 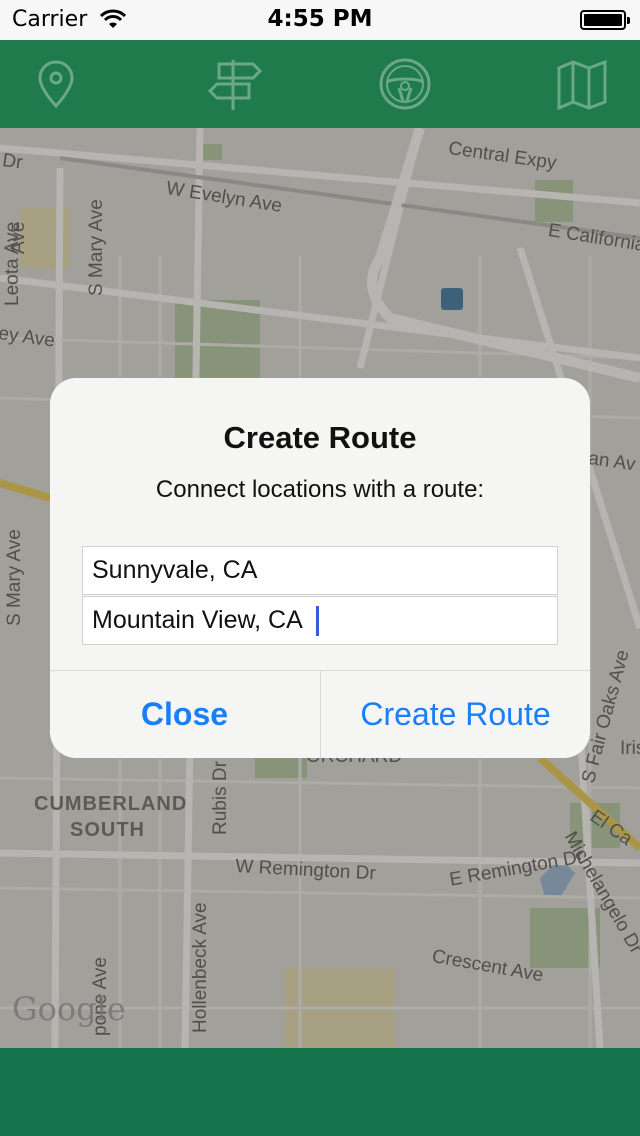 I want to click on destination-field-container, so click(x=320, y=620).